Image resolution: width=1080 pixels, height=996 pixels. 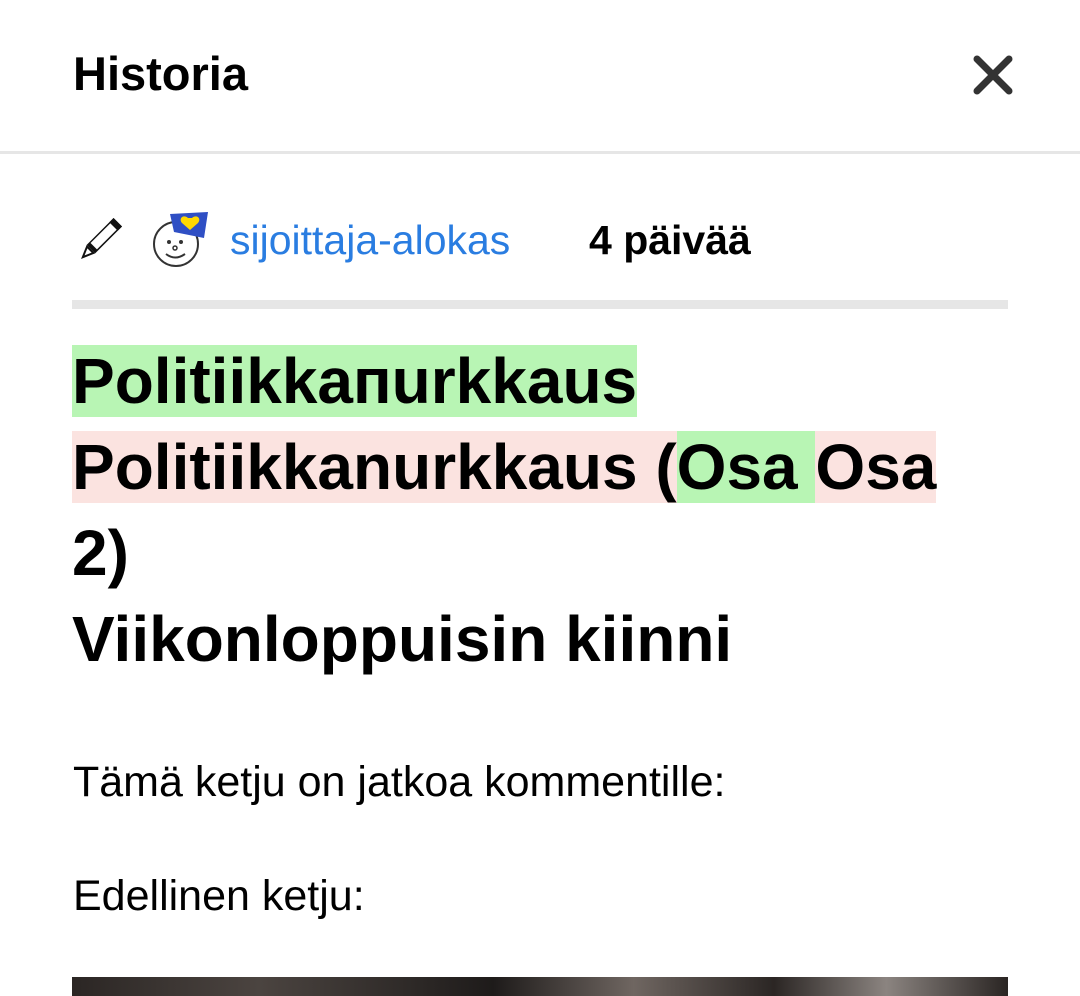 What do you see at coordinates (181, 239) in the screenshot?
I see `avatar` at bounding box center [181, 239].